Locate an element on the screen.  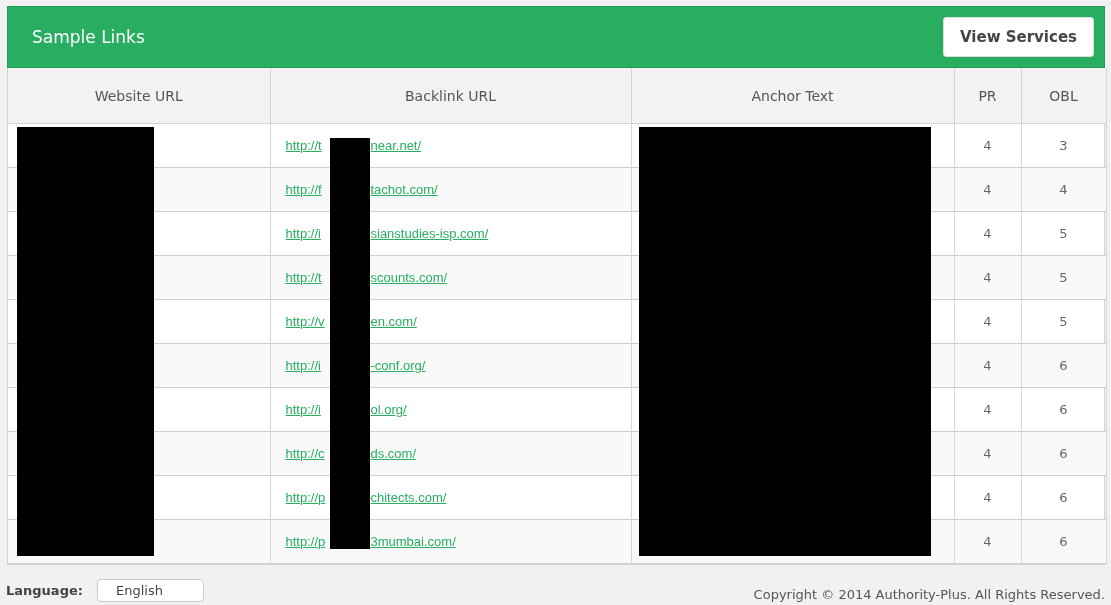
column-header: Anchor Text is located at coordinates (792, 96).